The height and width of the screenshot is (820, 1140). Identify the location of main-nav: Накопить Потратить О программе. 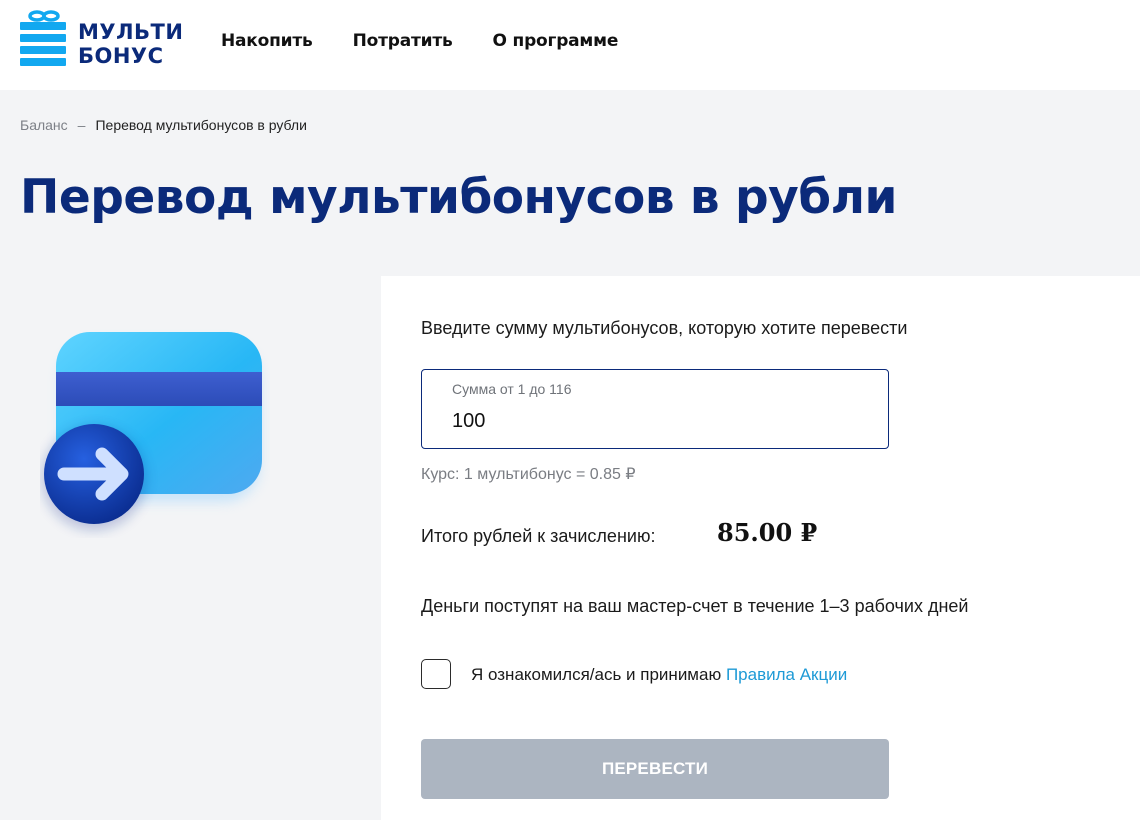
(419, 41).